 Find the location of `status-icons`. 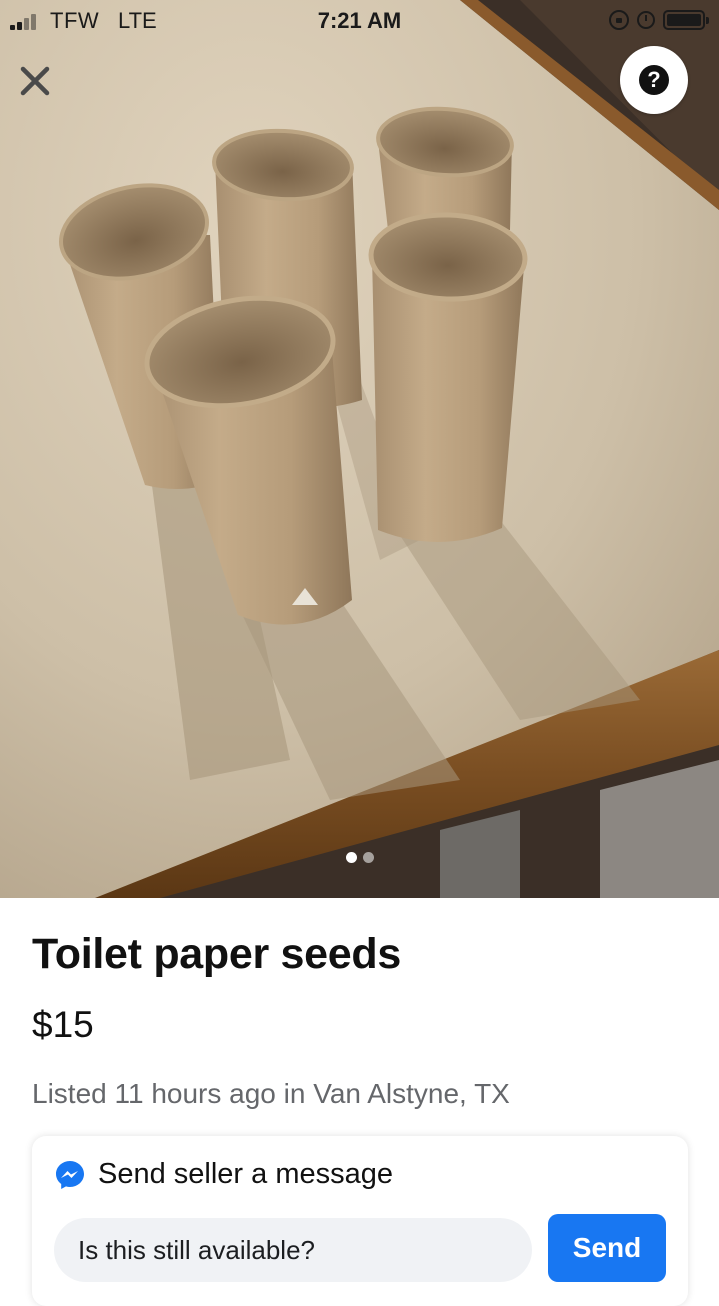

status-icons is located at coordinates (659, 20).